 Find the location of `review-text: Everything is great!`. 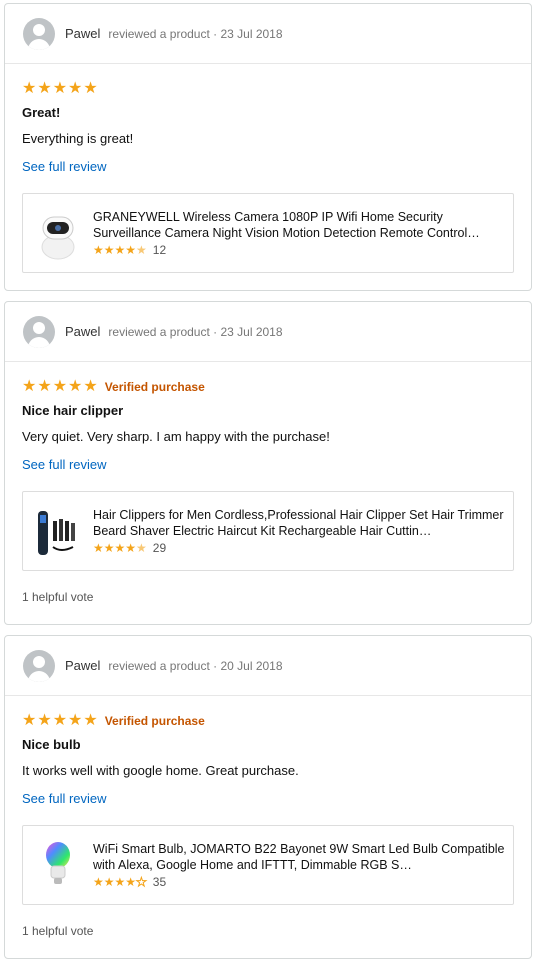

review-text: Everything is great! is located at coordinates (78, 138).